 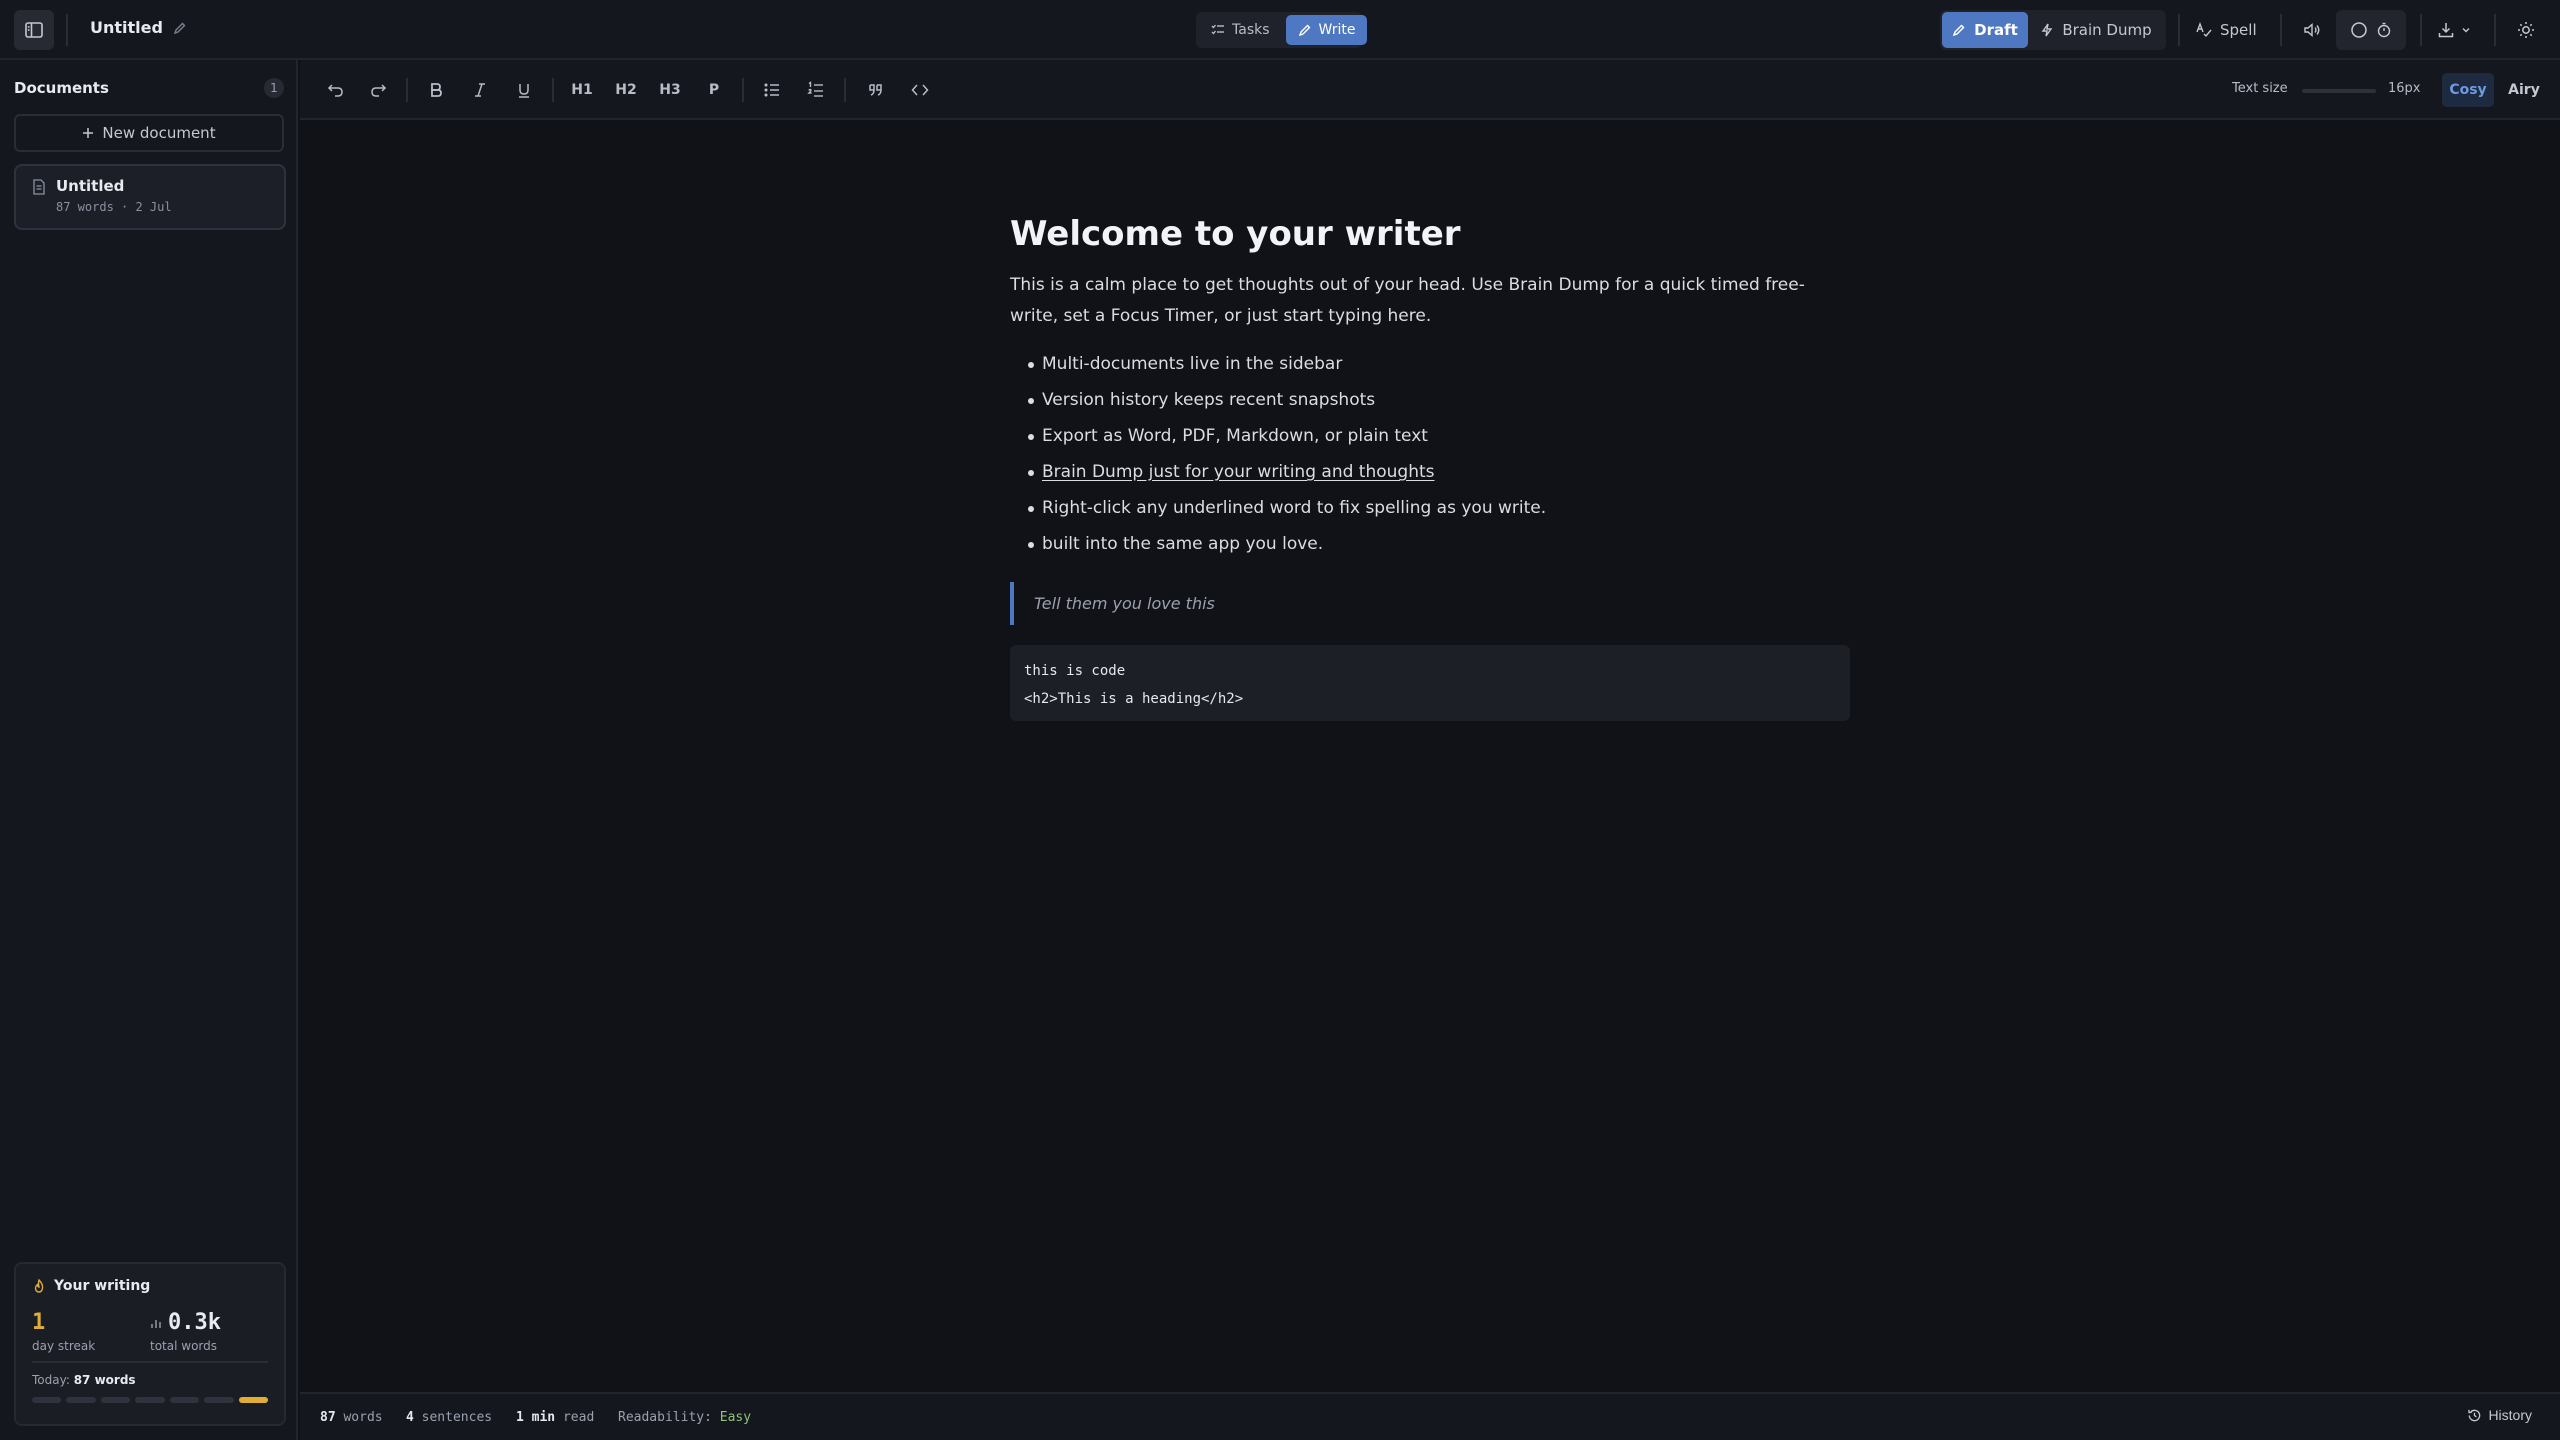 I want to click on spell-button: Spell, so click(x=2226, y=30).